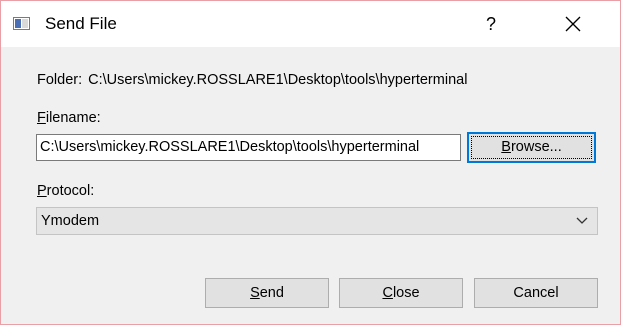 This screenshot has height=325, width=621. I want to click on protocol-selected-value: Ymodem, so click(70, 221).